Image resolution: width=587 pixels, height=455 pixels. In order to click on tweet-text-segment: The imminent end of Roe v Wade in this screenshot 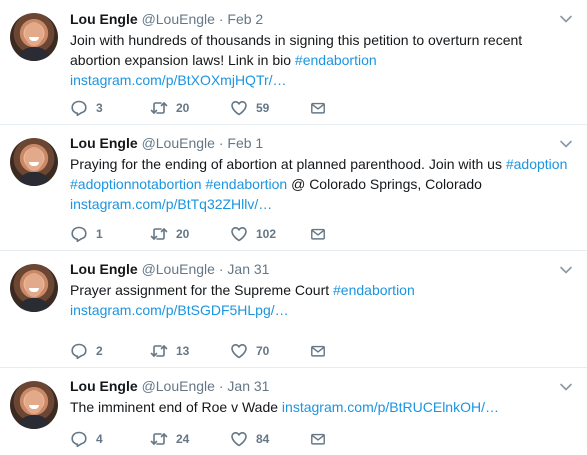, I will do `click(176, 407)`.